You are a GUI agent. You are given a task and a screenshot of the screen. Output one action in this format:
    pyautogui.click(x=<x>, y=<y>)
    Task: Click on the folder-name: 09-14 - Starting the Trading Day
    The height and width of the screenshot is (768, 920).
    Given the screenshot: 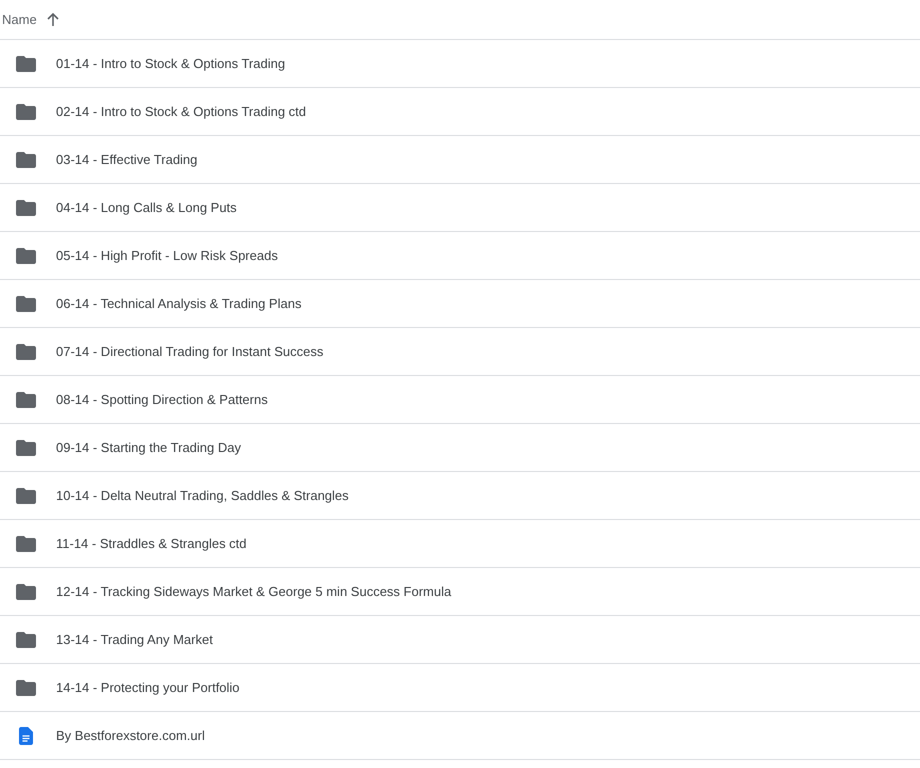 What is the action you would take?
    pyautogui.click(x=148, y=447)
    